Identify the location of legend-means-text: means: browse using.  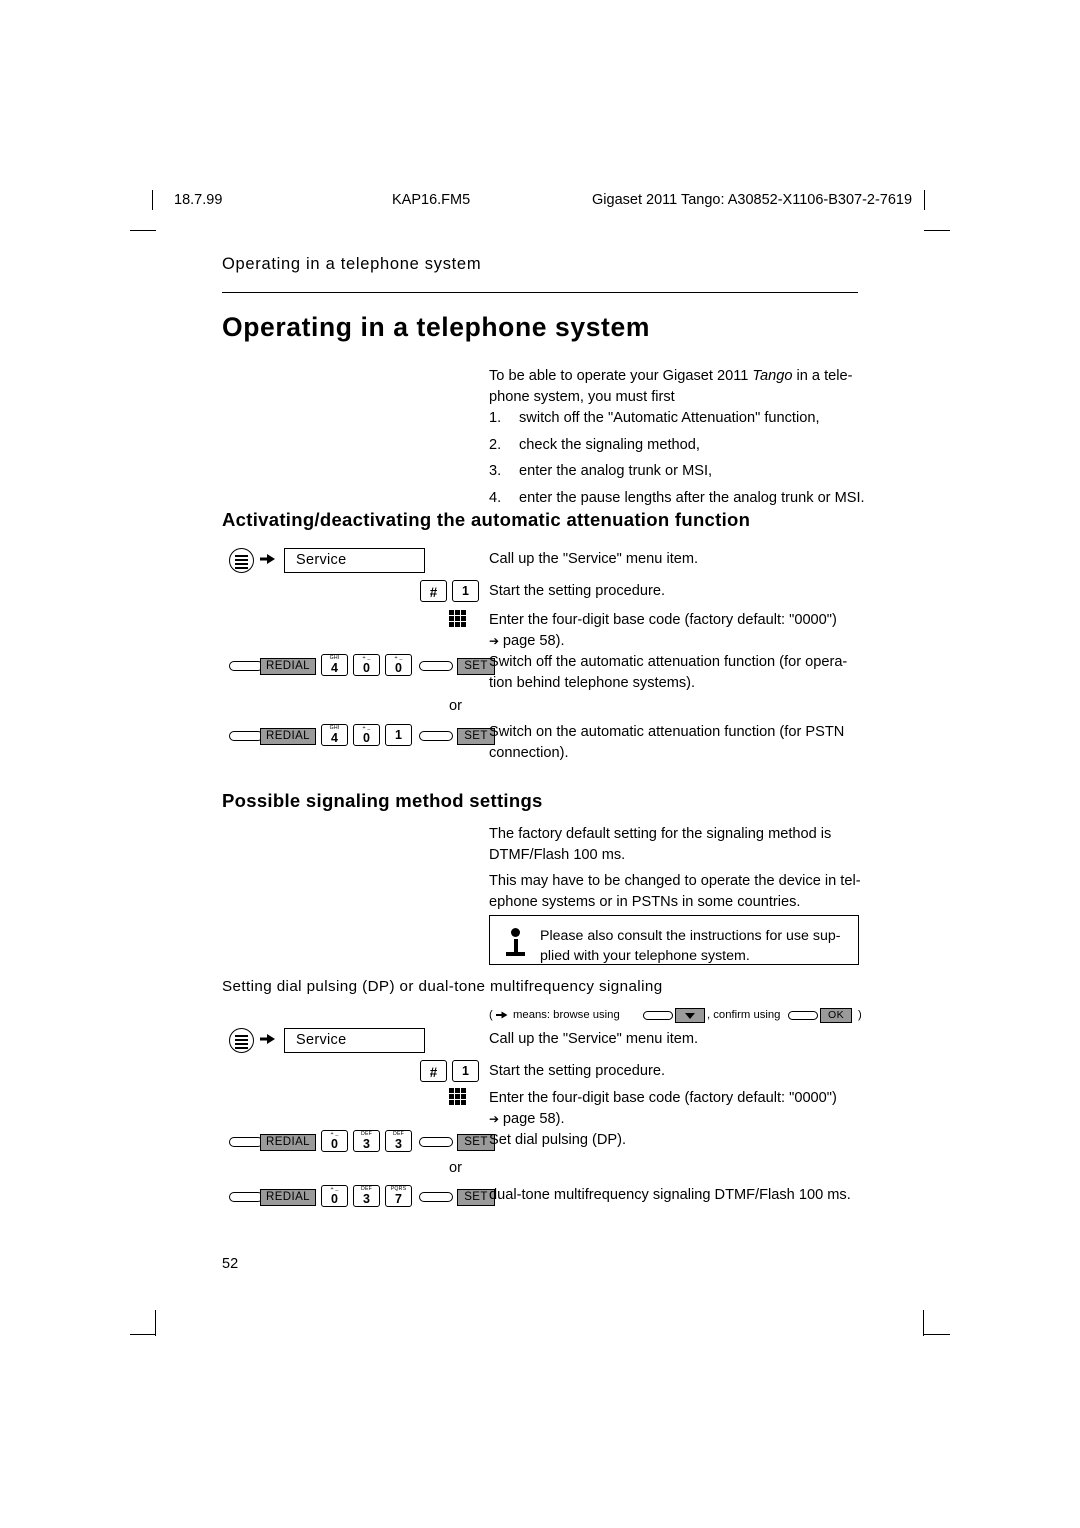
(566, 1015).